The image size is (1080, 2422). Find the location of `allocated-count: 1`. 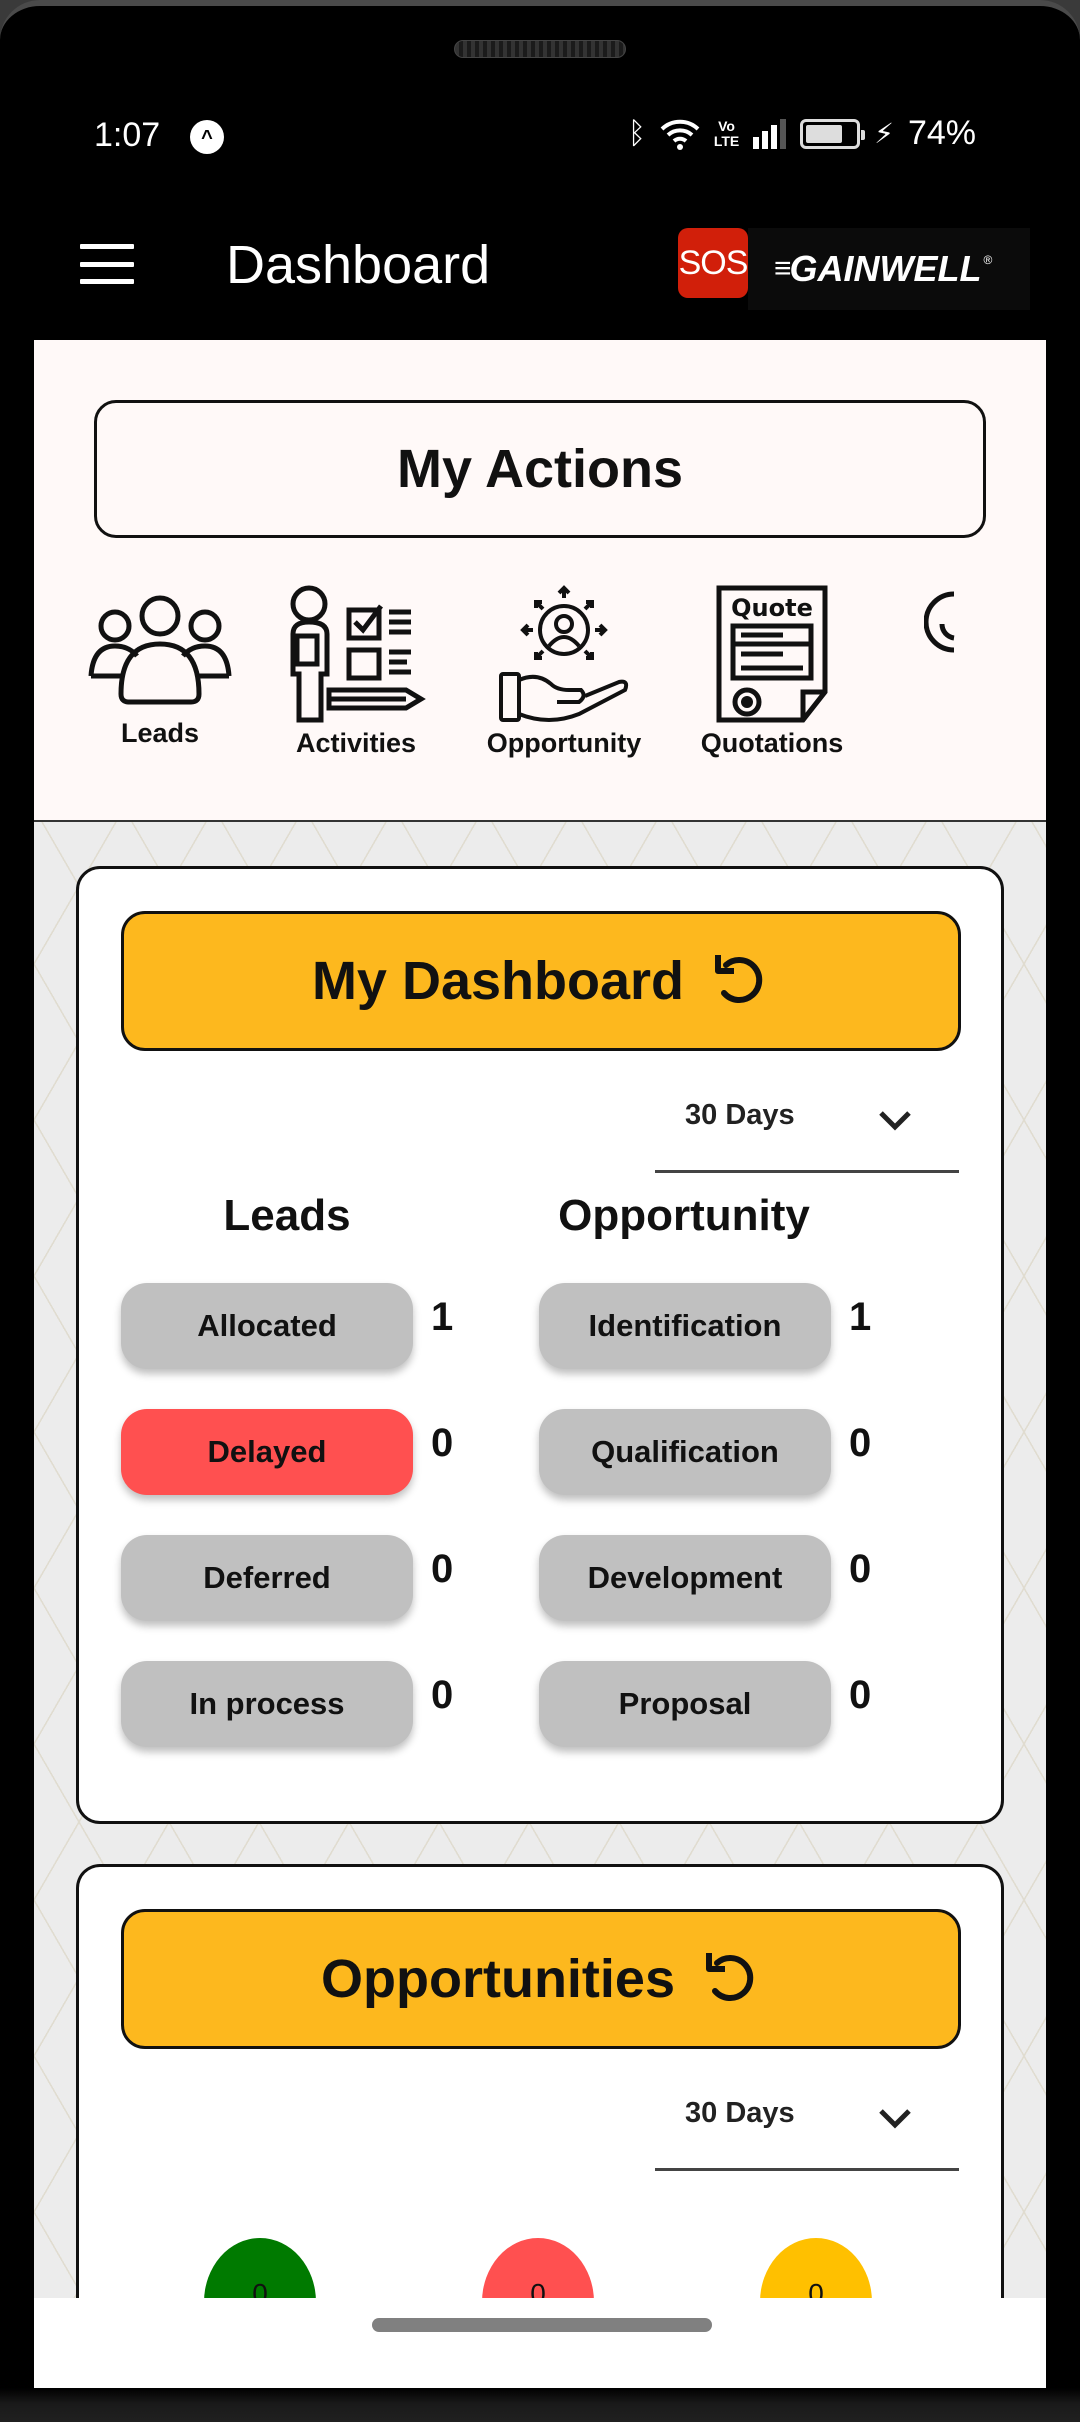

allocated-count: 1 is located at coordinates (442, 1317).